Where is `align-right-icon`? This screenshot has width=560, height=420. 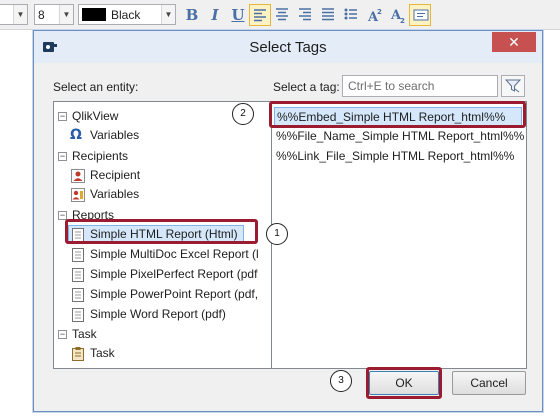
align-right-icon is located at coordinates (305, 14).